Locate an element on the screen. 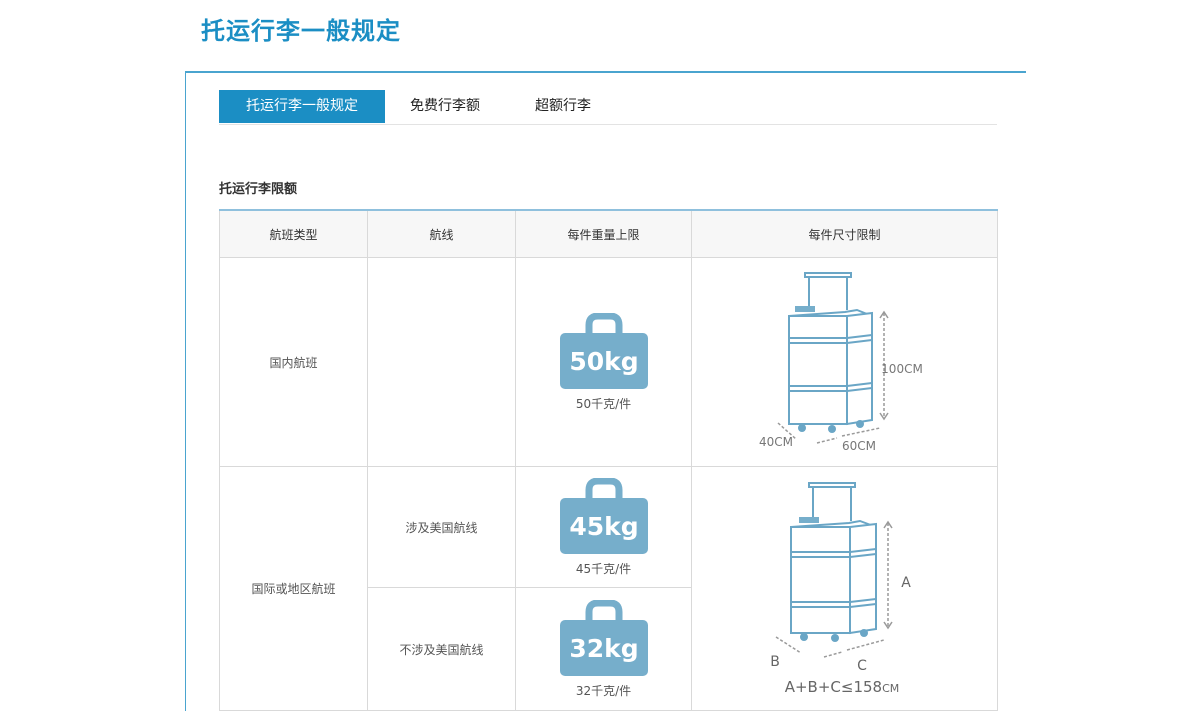 Image resolution: width=1200 pixels, height=711 pixels. header-size-limit: 每件尺寸限制 is located at coordinates (844, 233).